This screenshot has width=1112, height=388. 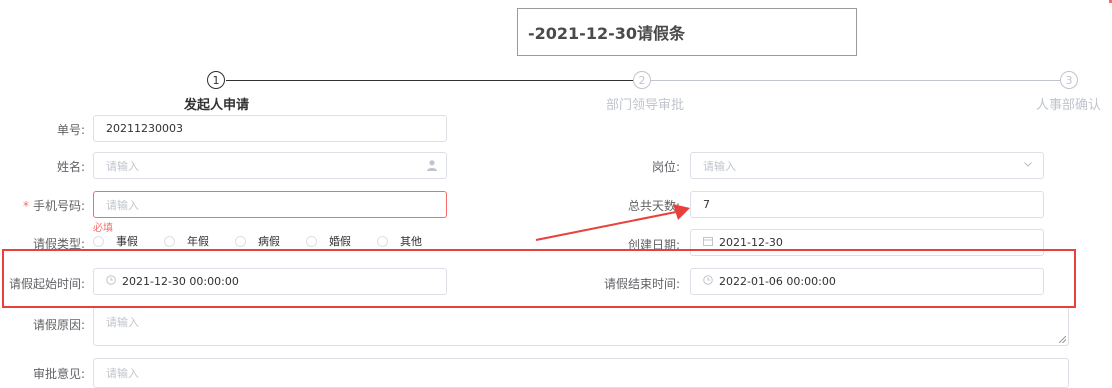 I want to click on order-no-value: 20211230003, so click(x=144, y=128).